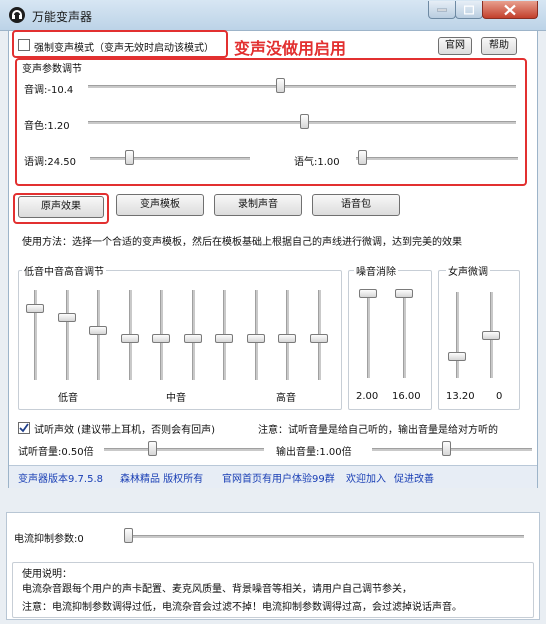 The width and height of the screenshot is (546, 624). Describe the element at coordinates (368, 335) in the screenshot. I see `noise-slider-1-track` at that location.